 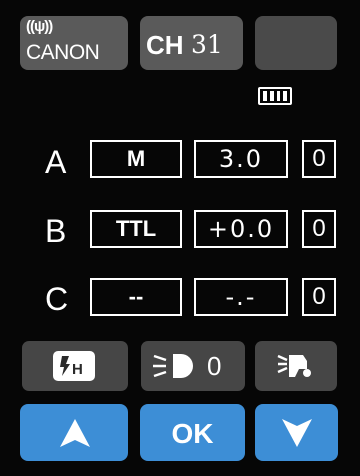 What do you see at coordinates (136, 297) in the screenshot?
I see `group-c-mode-button: --` at bounding box center [136, 297].